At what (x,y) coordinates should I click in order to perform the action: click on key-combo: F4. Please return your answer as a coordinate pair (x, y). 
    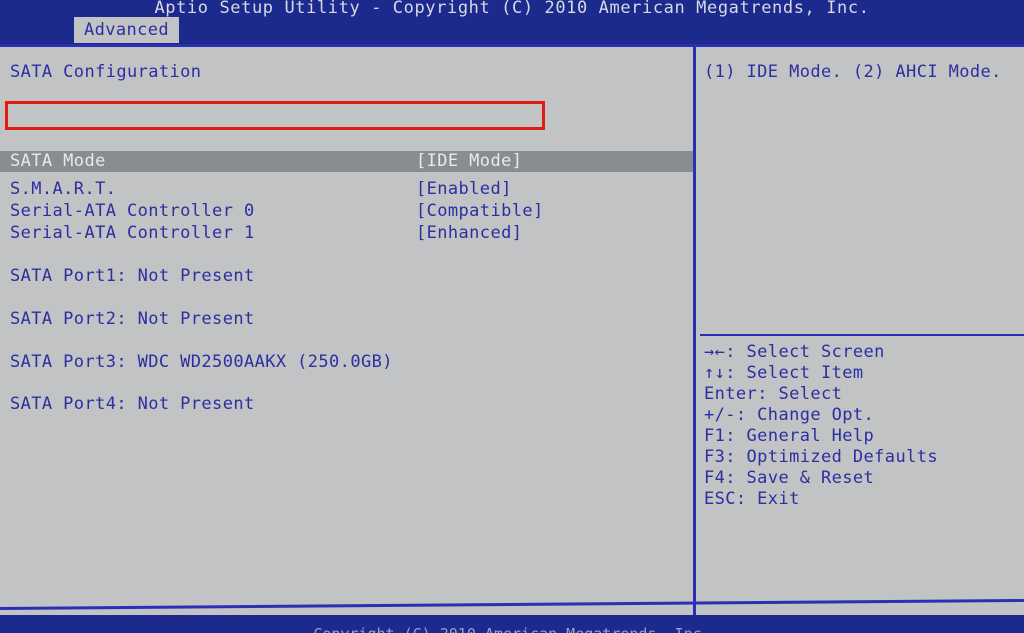
    Looking at the image, I should click on (715, 478).